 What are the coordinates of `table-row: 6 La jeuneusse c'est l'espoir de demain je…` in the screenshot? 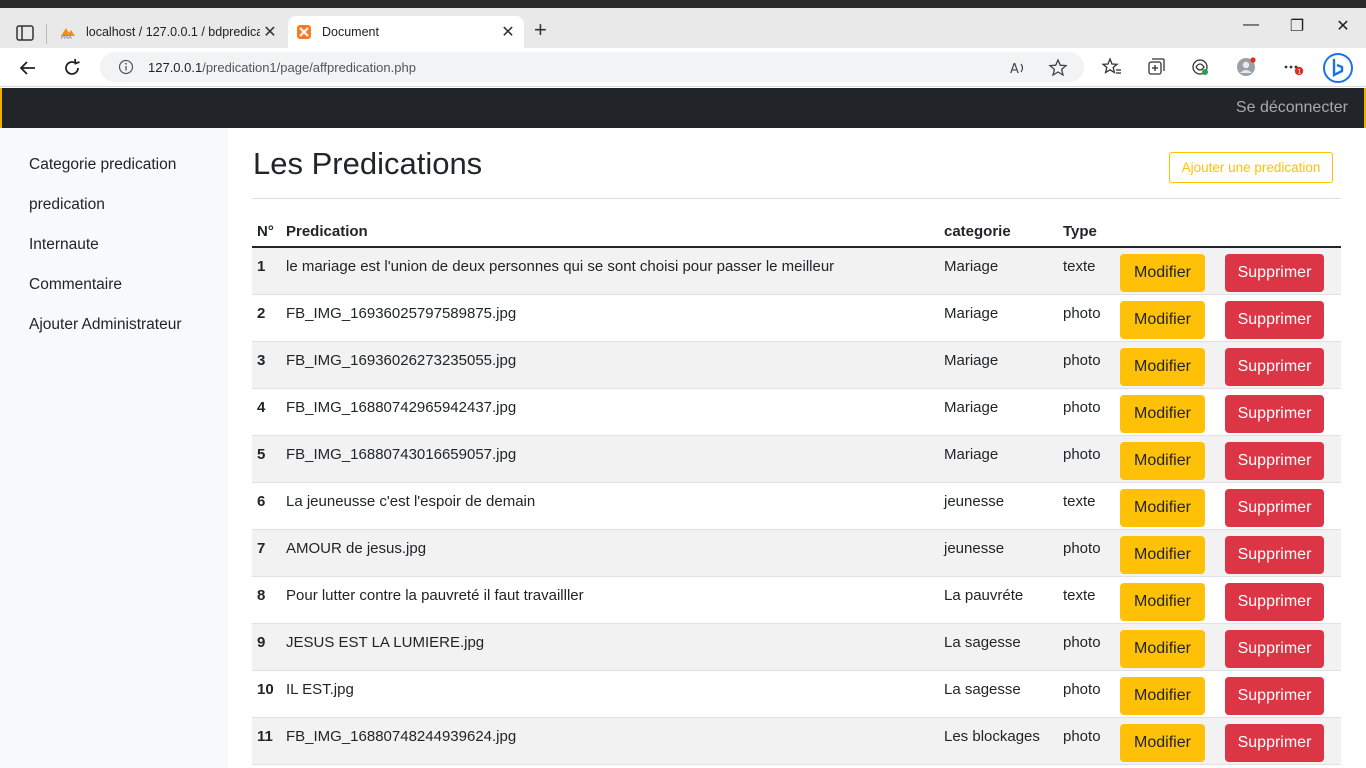 It's located at (796, 506).